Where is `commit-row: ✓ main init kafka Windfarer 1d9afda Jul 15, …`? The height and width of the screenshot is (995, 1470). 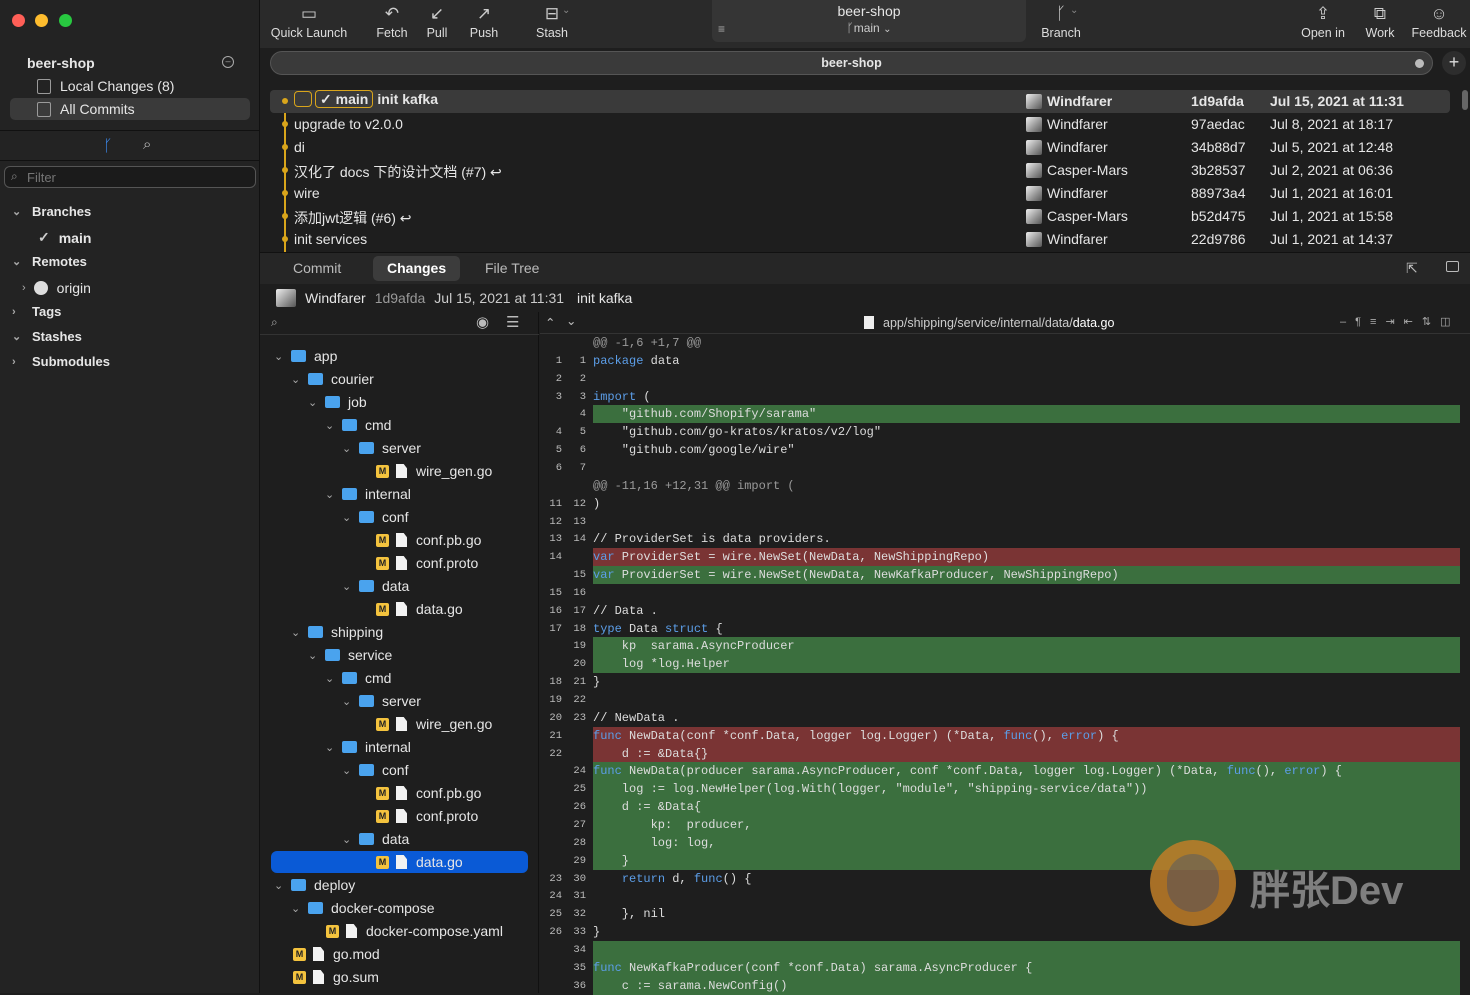 commit-row: ✓ main init kafka Windfarer 1d9afda Jul 15, … is located at coordinates (860, 101).